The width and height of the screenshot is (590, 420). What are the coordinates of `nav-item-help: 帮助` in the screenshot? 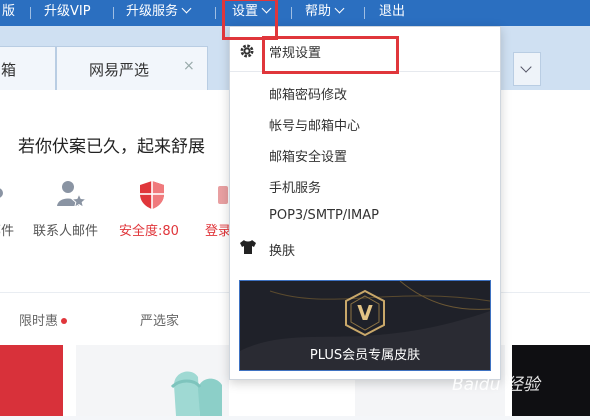 It's located at (325, 13).